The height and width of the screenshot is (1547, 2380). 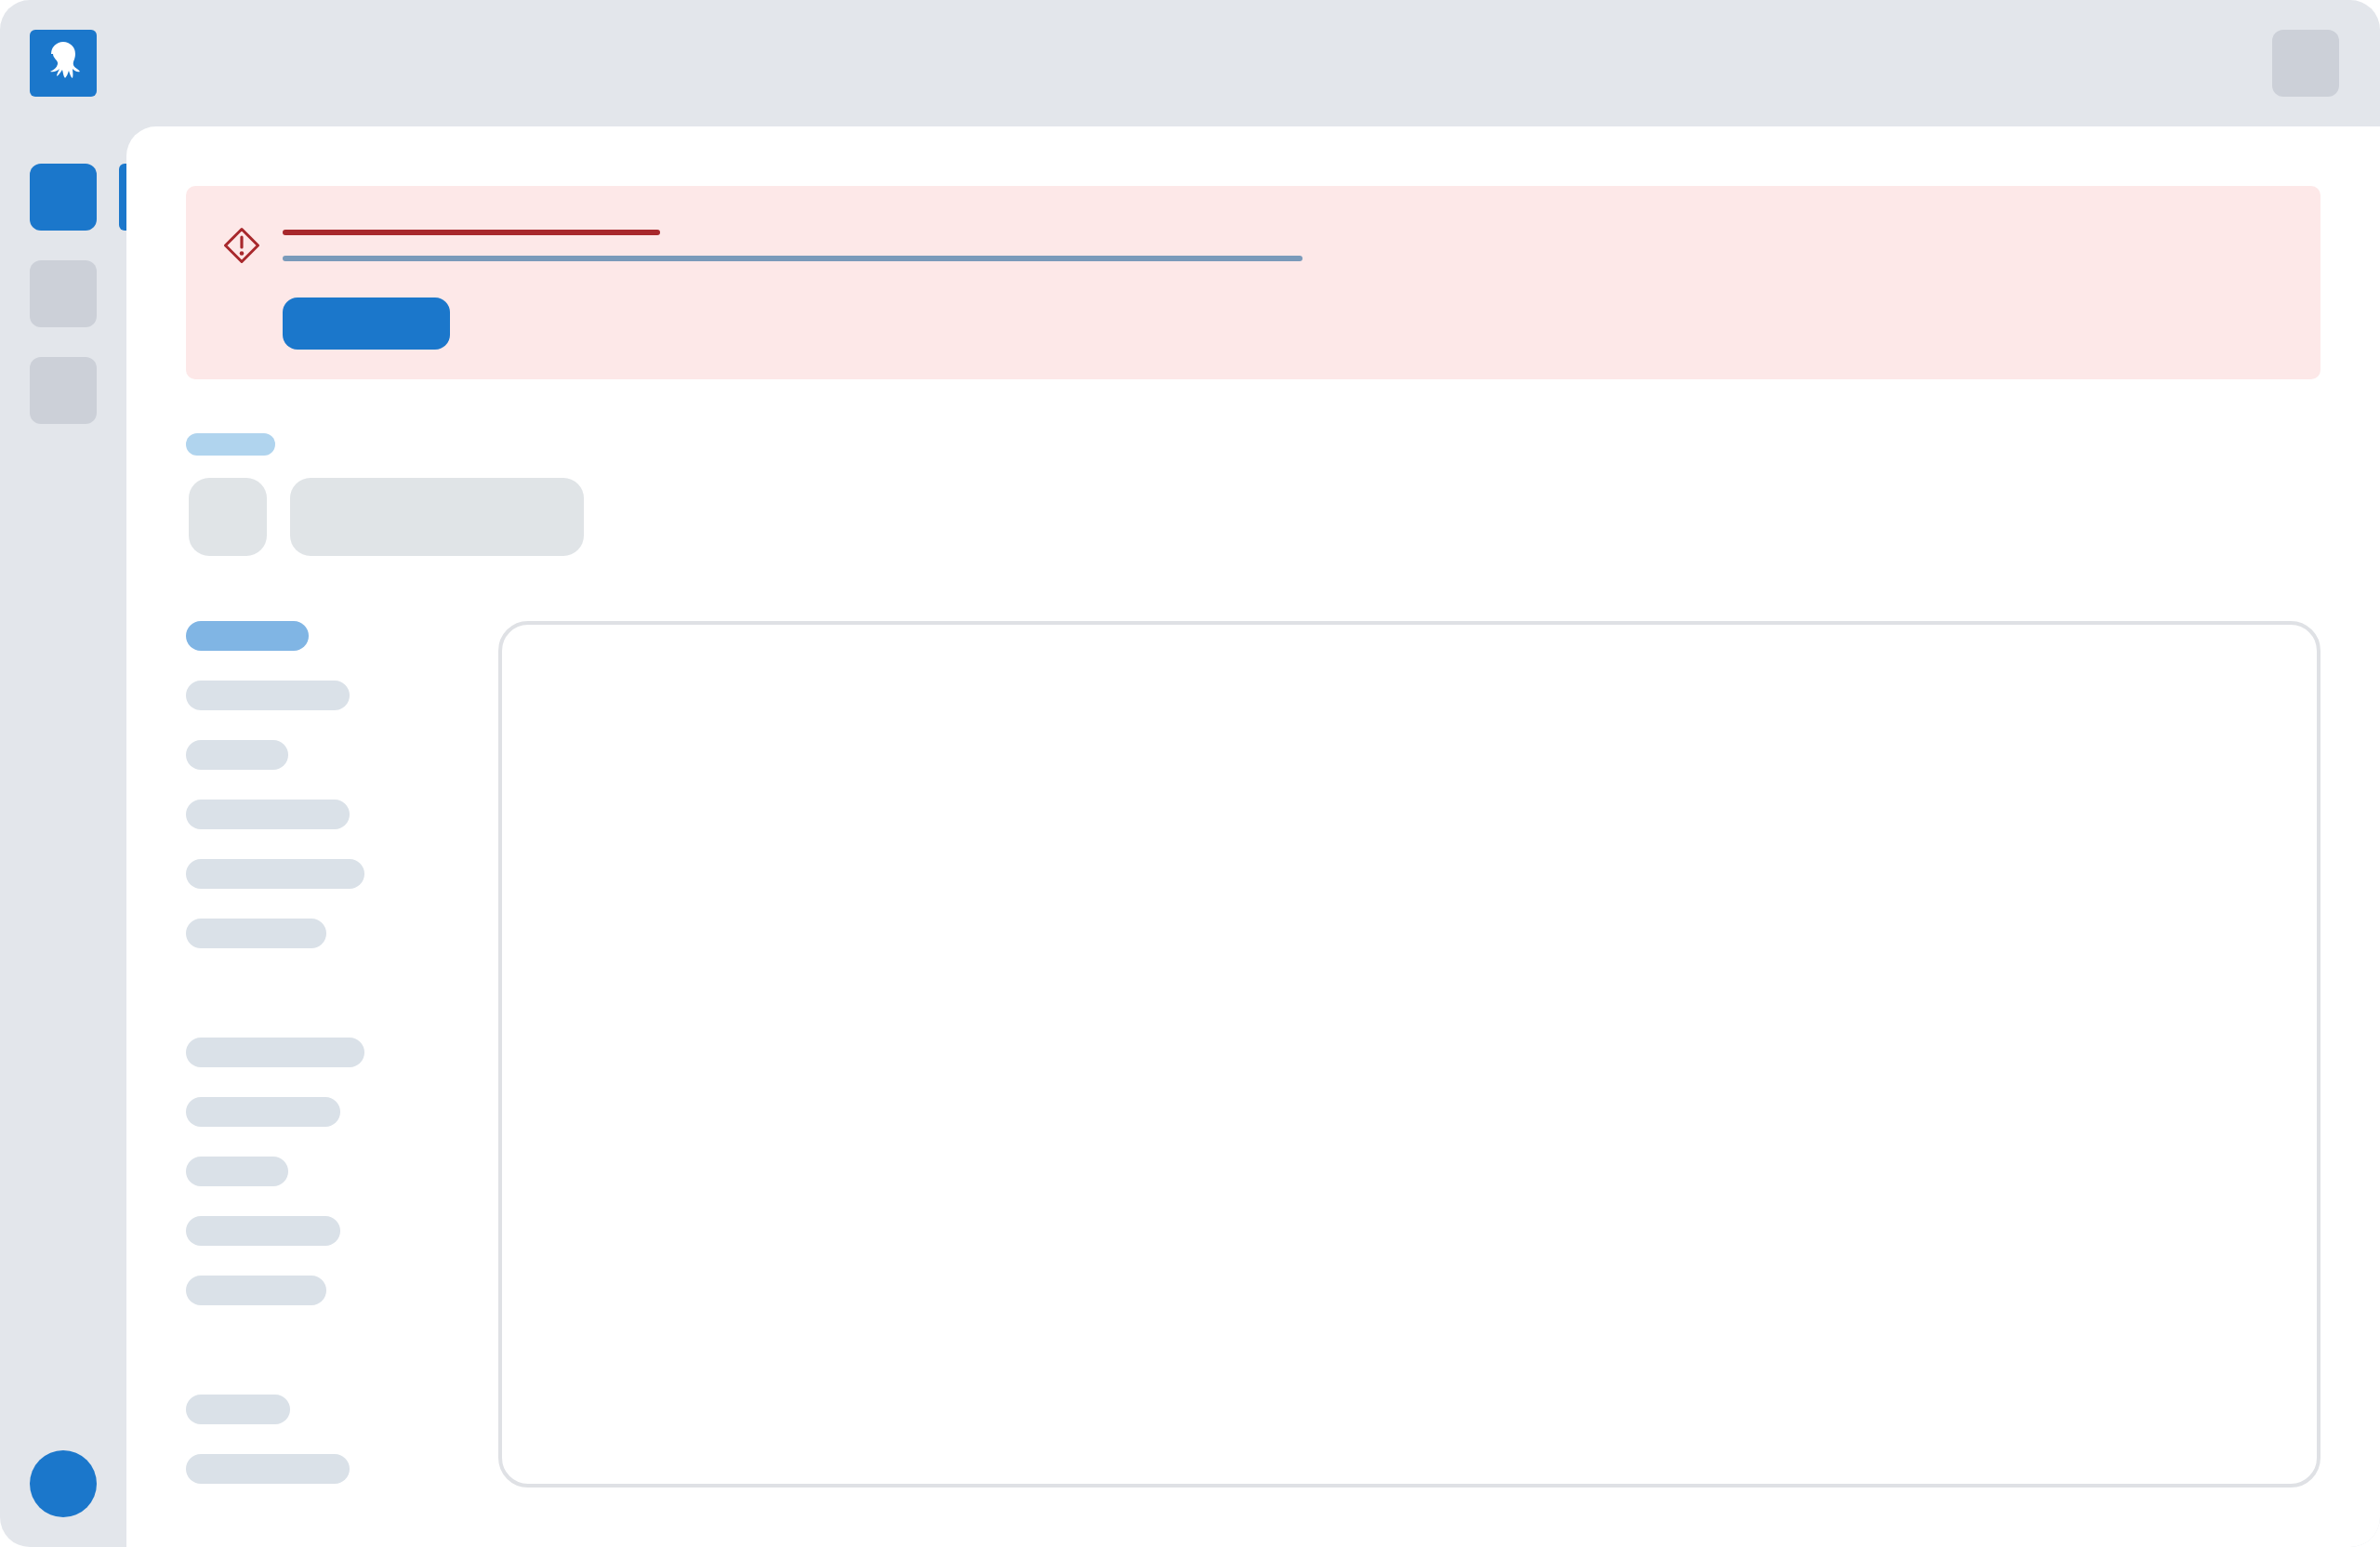 I want to click on octopus-logo, so click(x=63, y=63).